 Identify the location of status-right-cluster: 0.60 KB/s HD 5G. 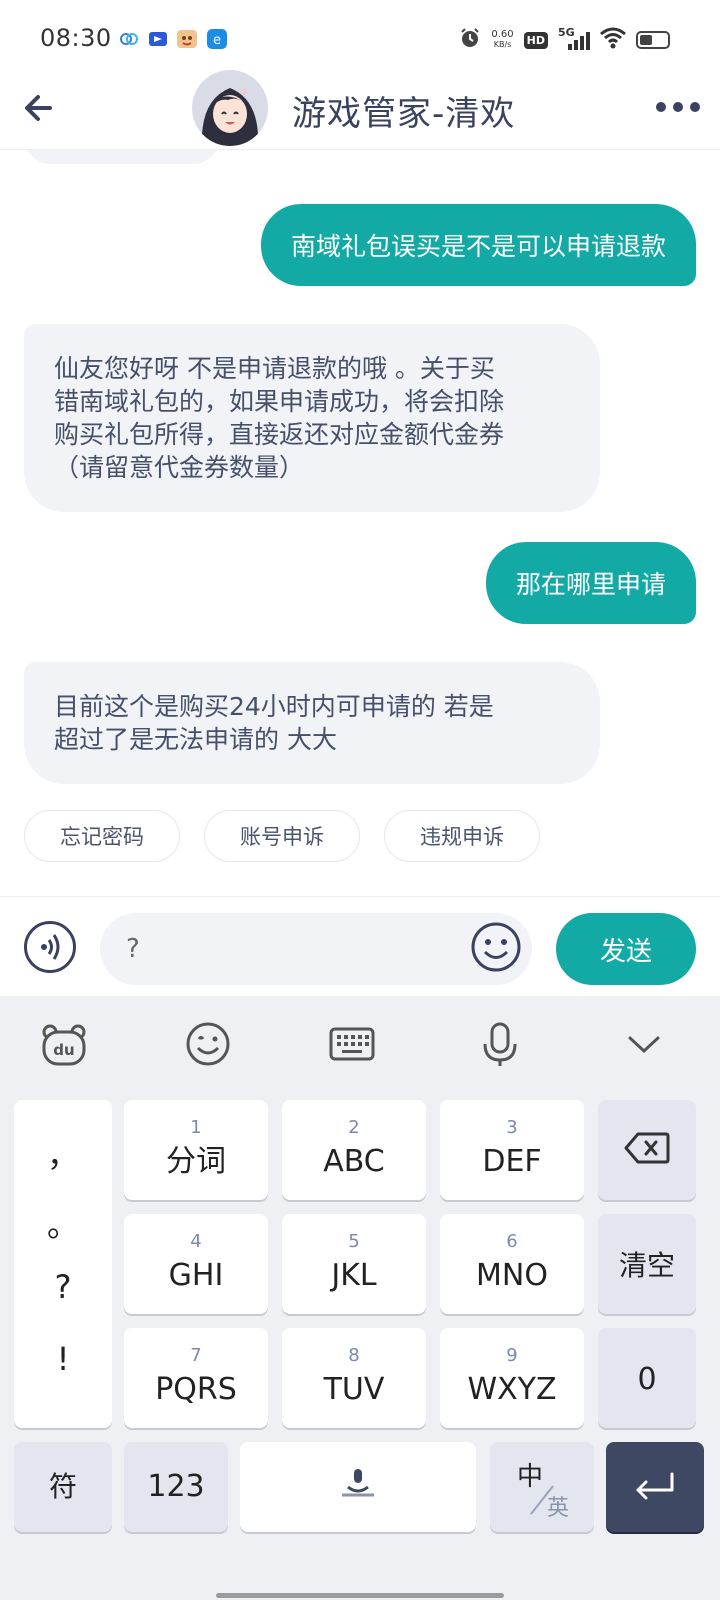
(564, 40).